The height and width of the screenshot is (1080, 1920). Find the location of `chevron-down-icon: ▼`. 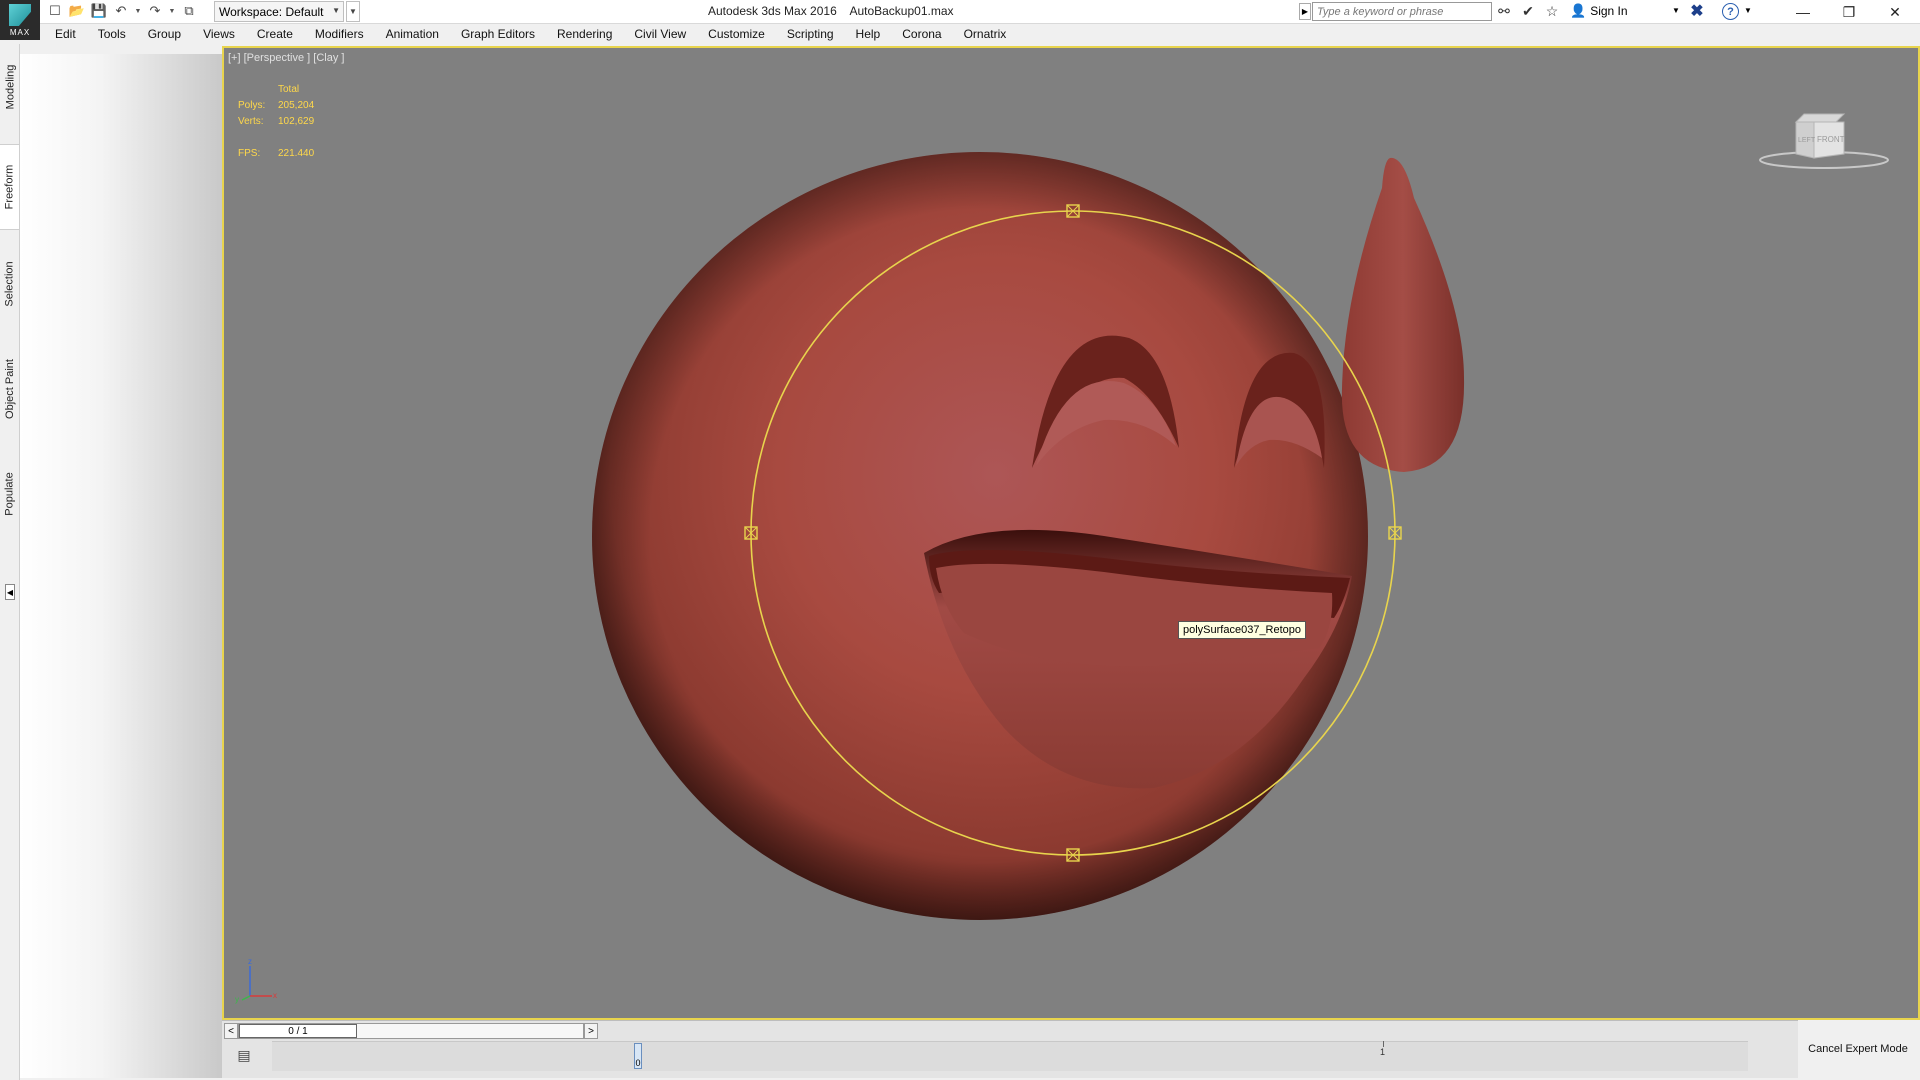

chevron-down-icon: ▼ is located at coordinates (336, 10).